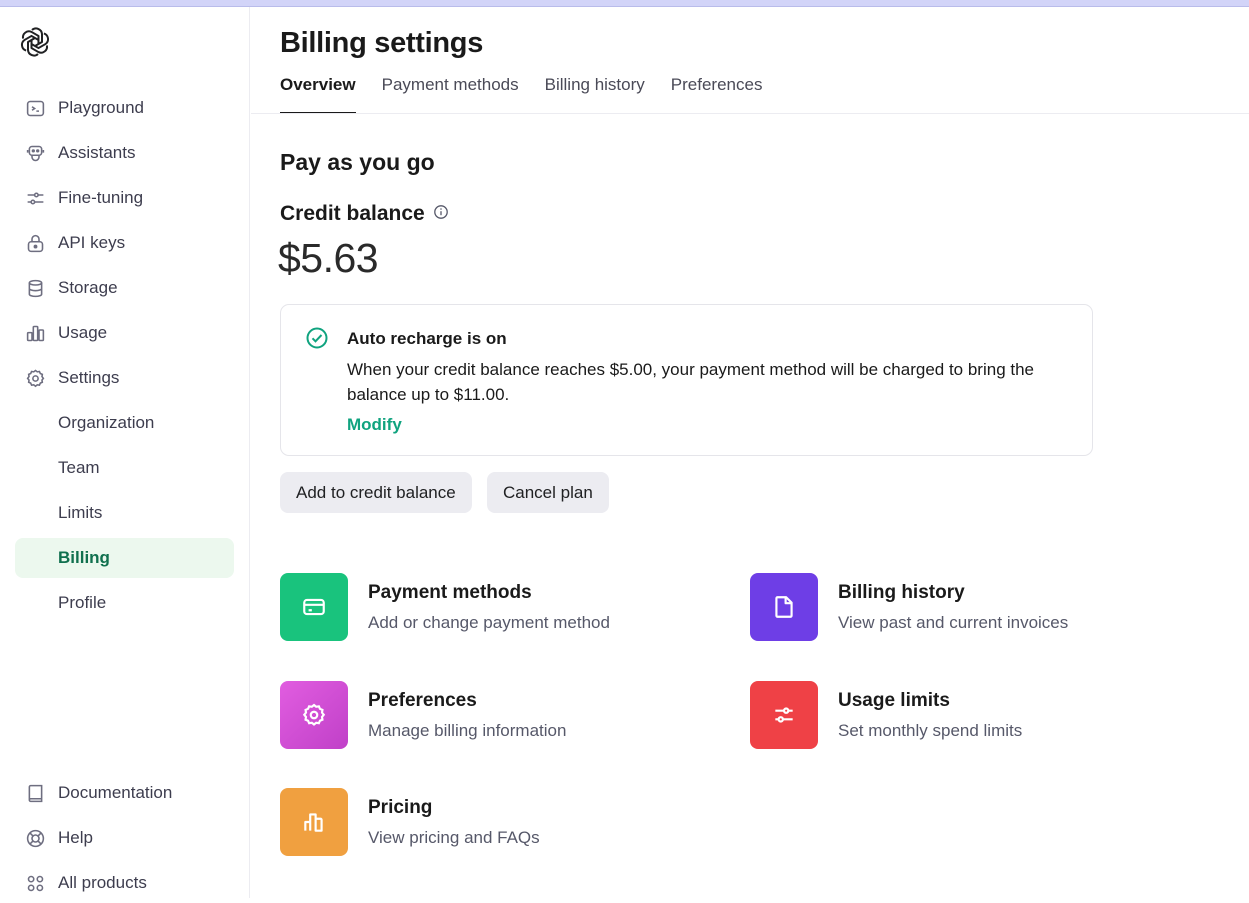 This screenshot has width=1249, height=903. Describe the element at coordinates (89, 377) in the screenshot. I see `sidebar-item-label: Settings` at that location.